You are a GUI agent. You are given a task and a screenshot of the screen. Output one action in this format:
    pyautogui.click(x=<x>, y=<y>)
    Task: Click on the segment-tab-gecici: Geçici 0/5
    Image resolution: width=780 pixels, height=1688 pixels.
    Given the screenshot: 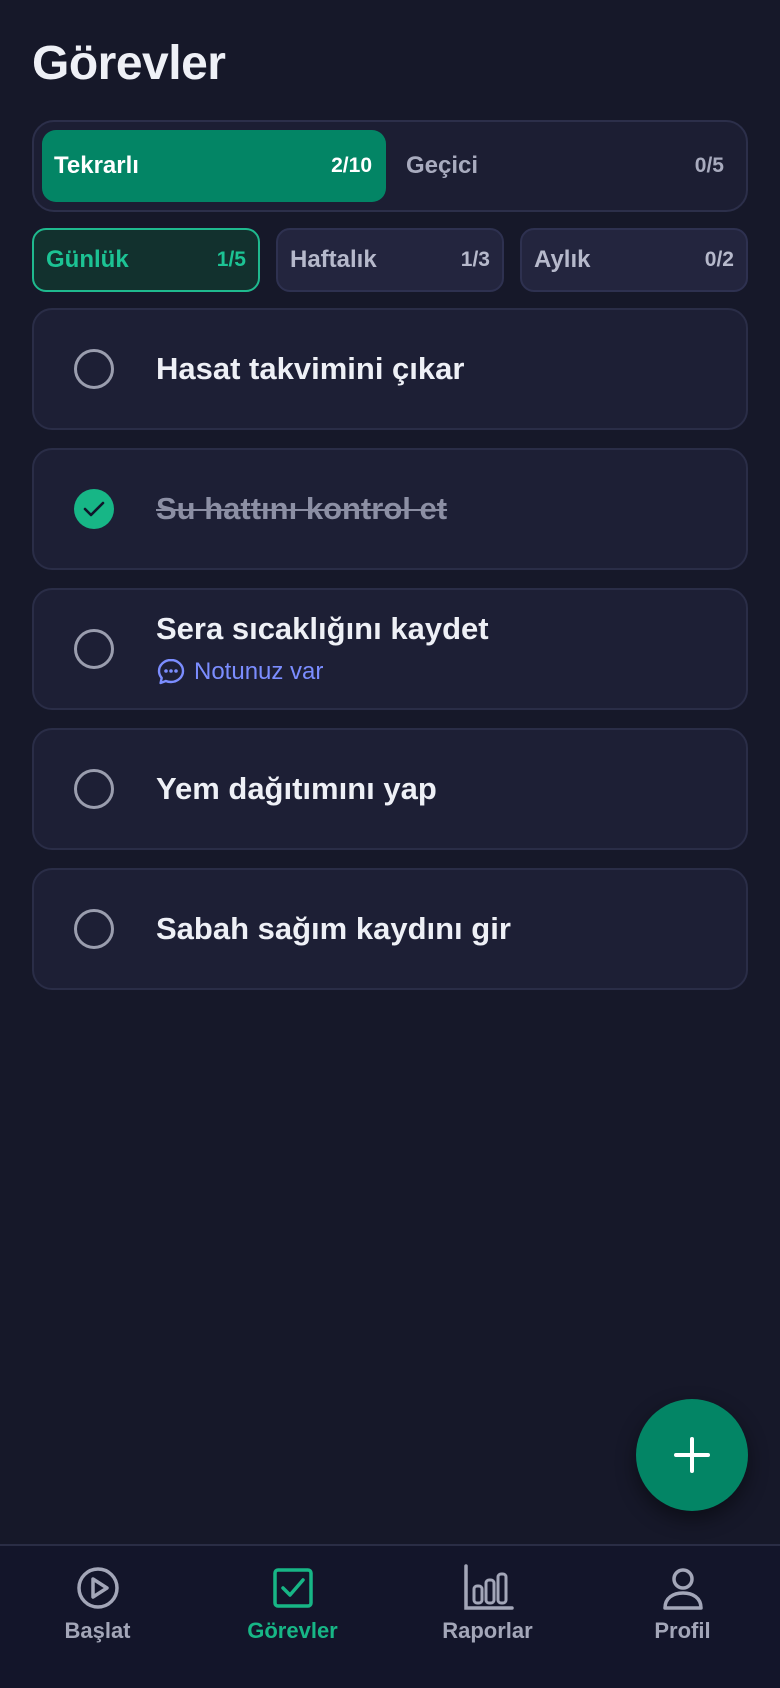 What is the action you would take?
    pyautogui.click(x=566, y=166)
    